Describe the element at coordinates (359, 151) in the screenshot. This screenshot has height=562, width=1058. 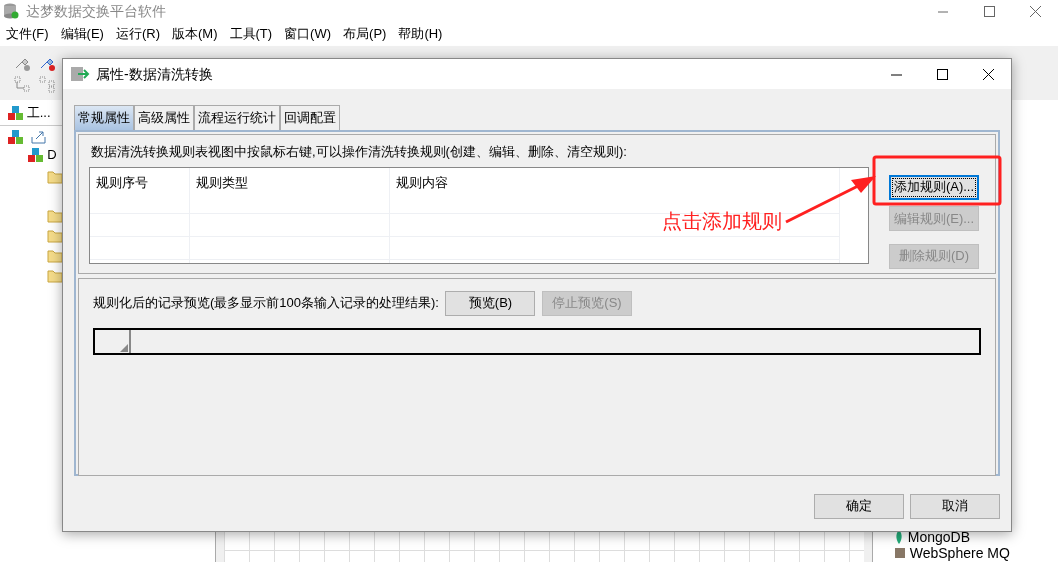
I see `instruction-text: 数据清洗转换规则表视图中按鼠标右键,可以操作清洗转换规则(创建、编辑、删除、清空规则):` at that location.